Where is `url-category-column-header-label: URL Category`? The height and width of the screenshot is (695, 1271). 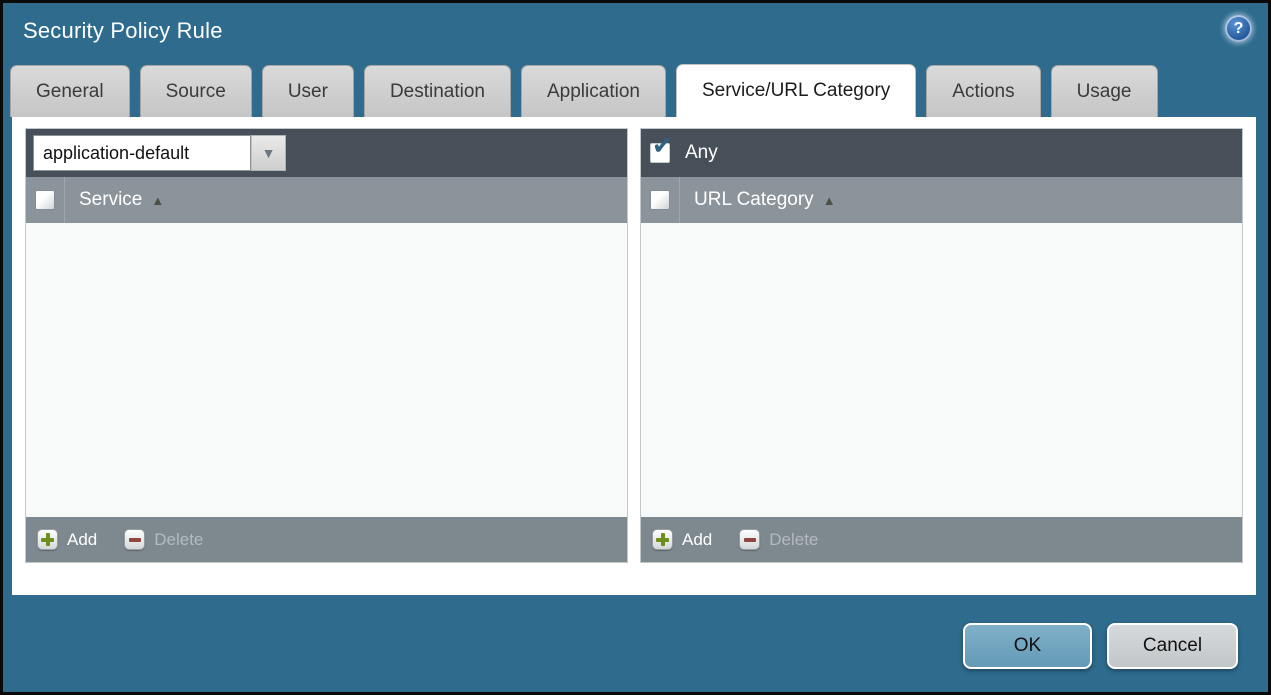 url-category-column-header-label: URL Category is located at coordinates (754, 199).